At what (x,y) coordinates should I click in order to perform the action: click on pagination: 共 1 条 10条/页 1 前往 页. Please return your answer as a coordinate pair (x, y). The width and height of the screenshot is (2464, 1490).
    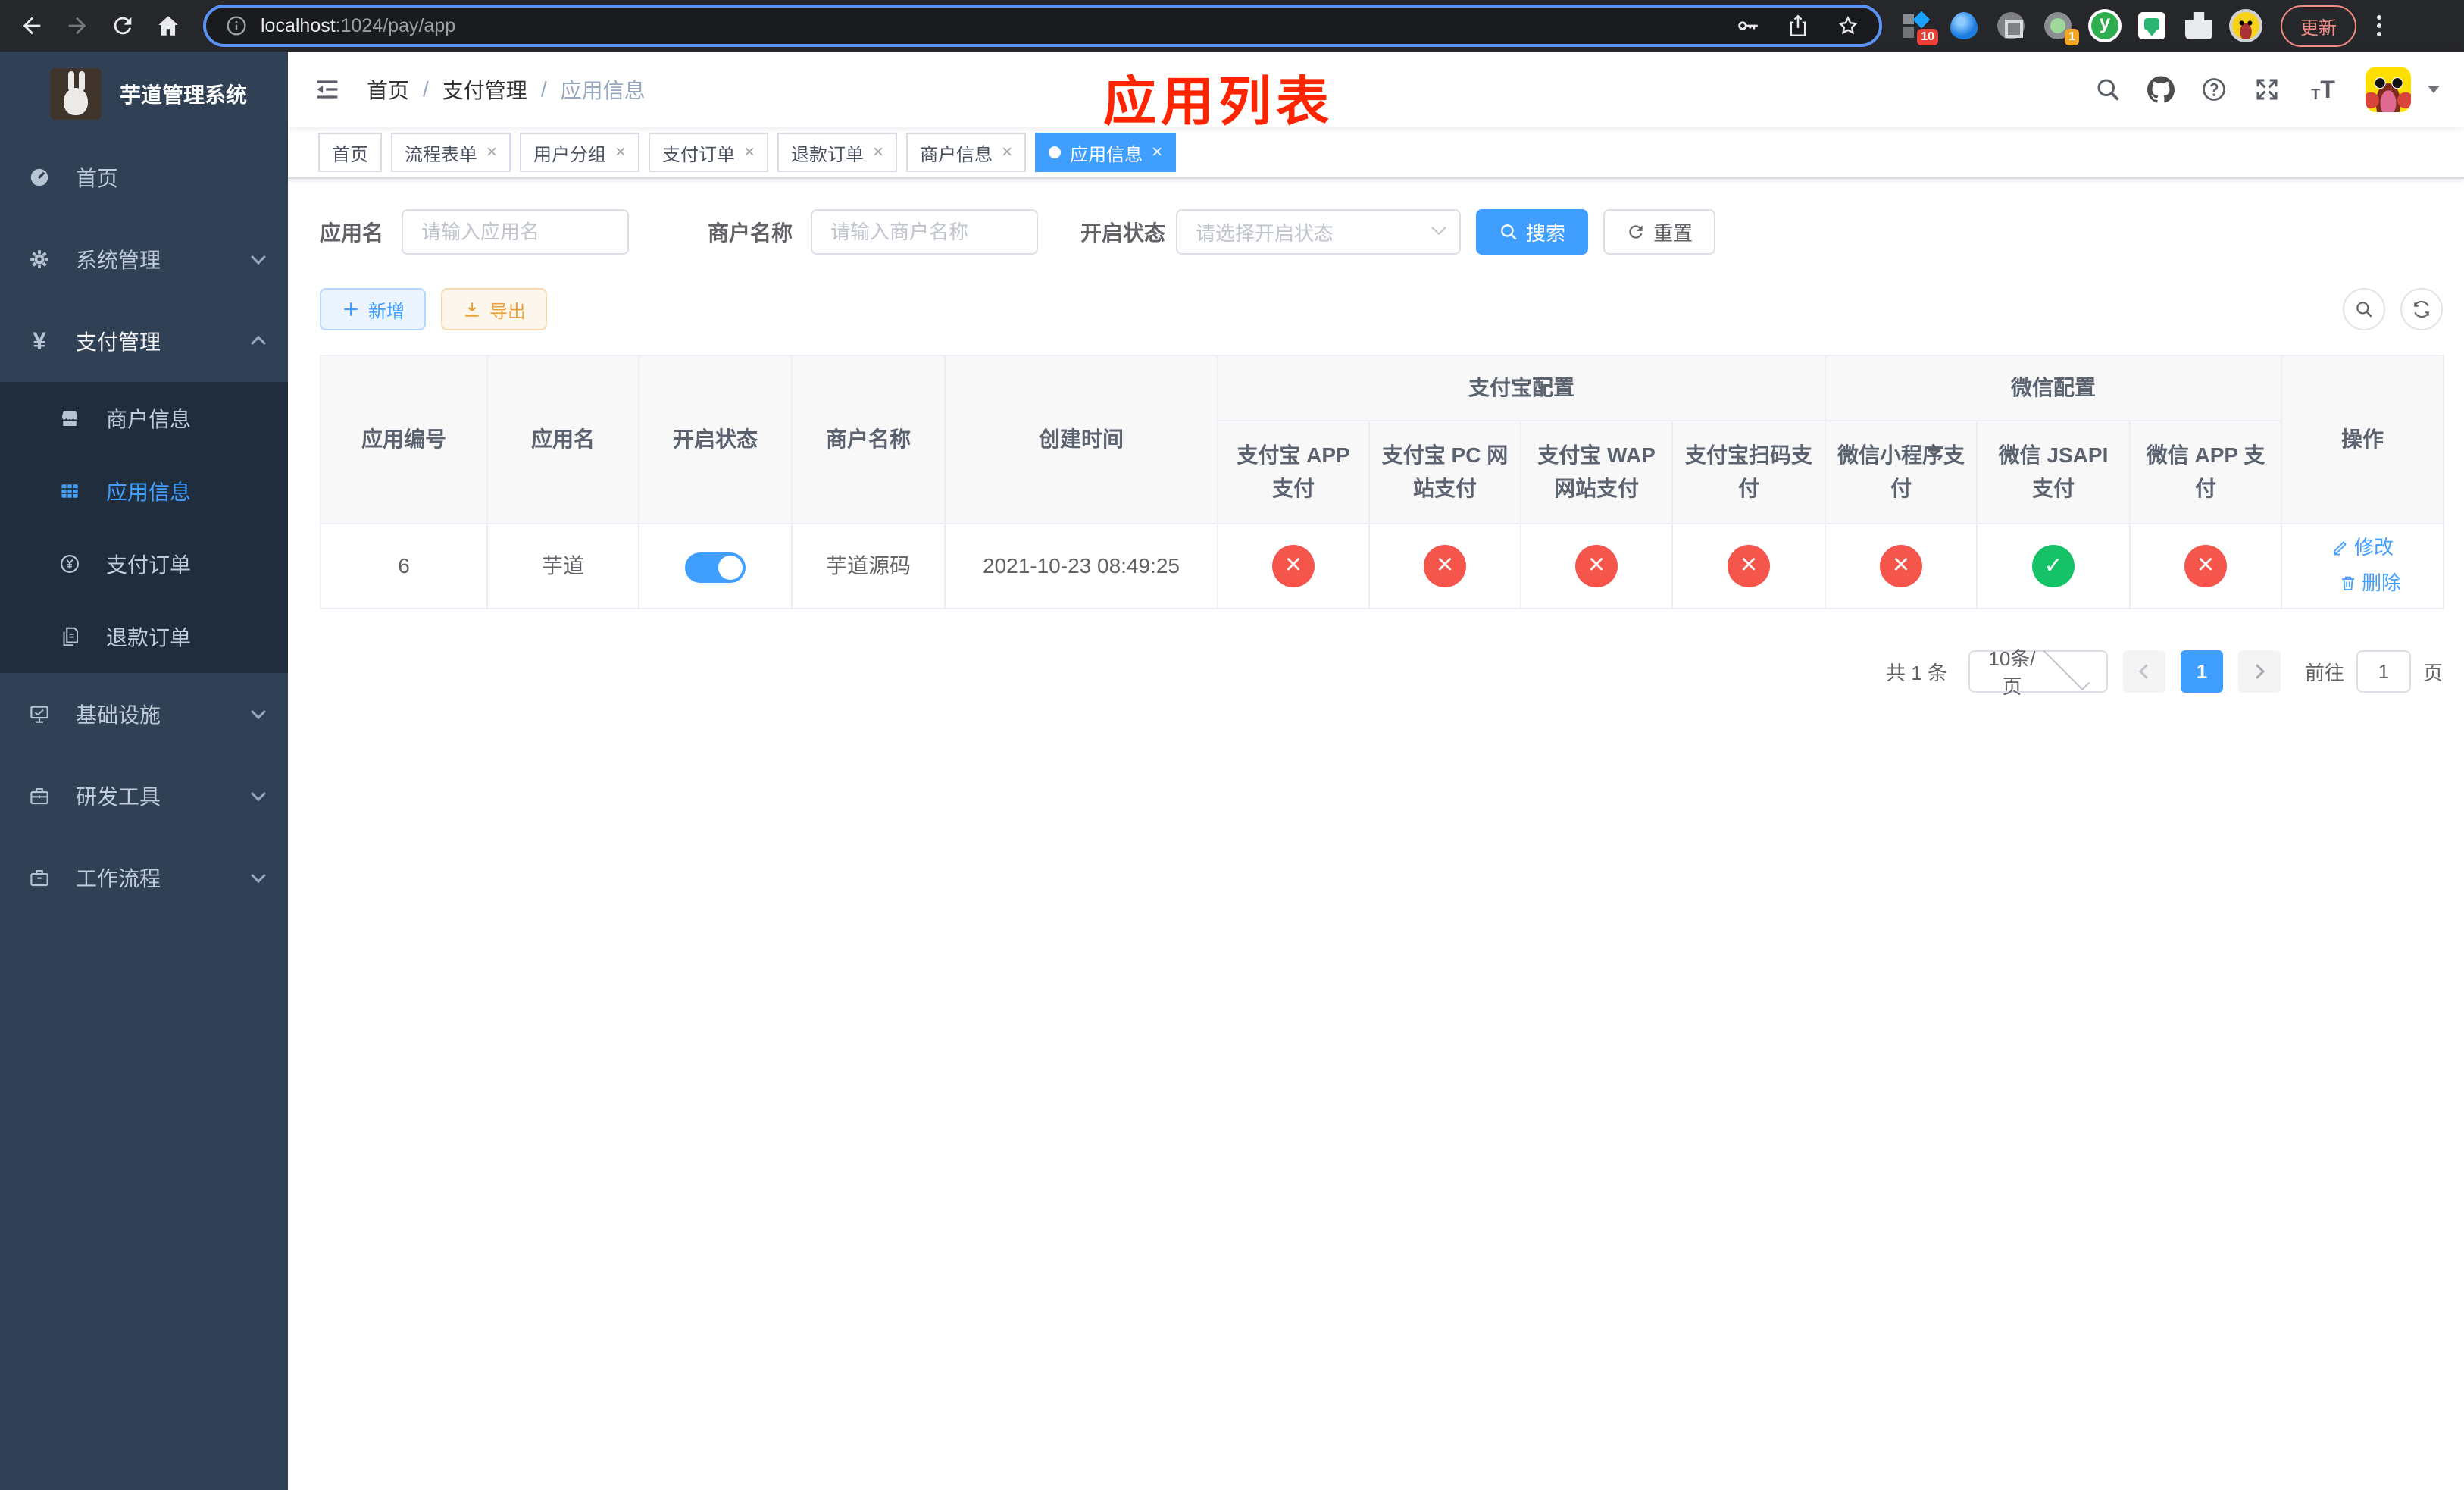
    Looking at the image, I should click on (1381, 671).